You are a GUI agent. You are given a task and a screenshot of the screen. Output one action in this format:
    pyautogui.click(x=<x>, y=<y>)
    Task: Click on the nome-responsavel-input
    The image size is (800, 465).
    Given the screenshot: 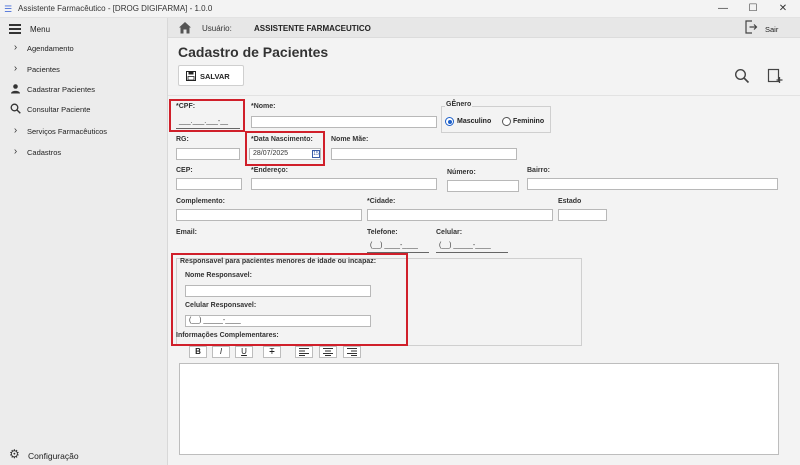 What is the action you would take?
    pyautogui.click(x=278, y=291)
    